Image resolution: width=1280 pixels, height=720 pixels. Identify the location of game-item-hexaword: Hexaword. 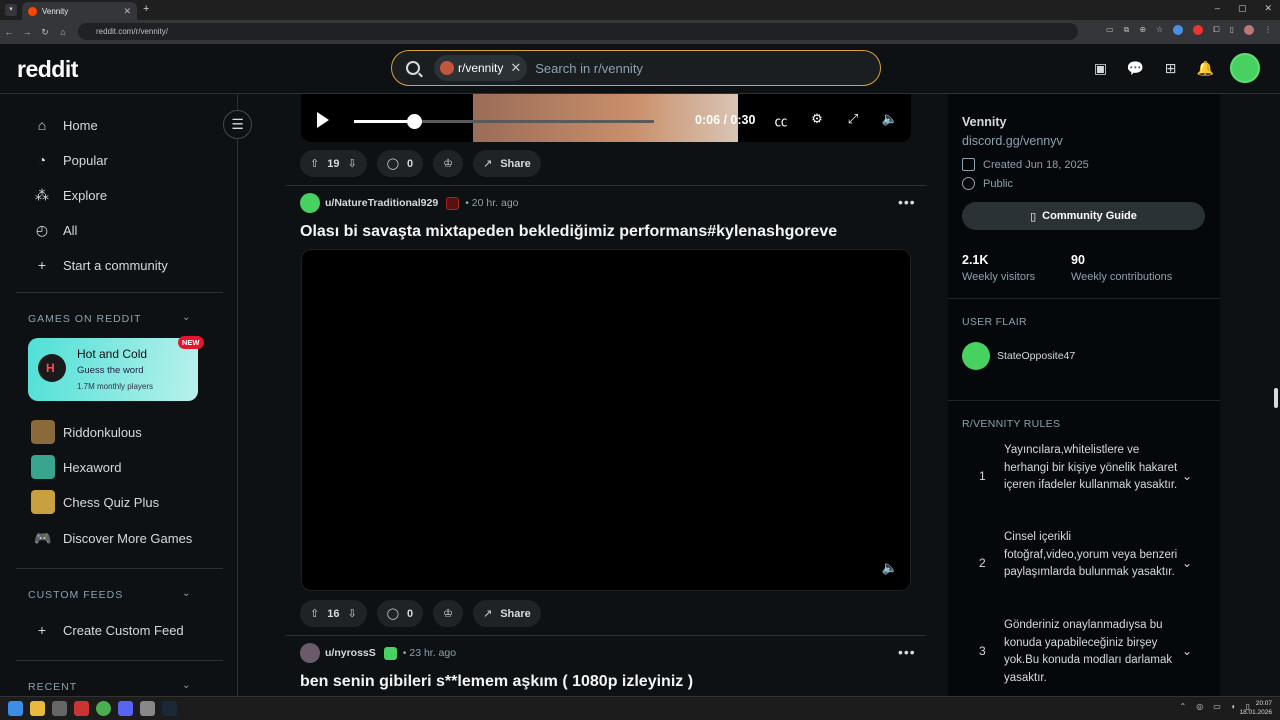
(76, 467).